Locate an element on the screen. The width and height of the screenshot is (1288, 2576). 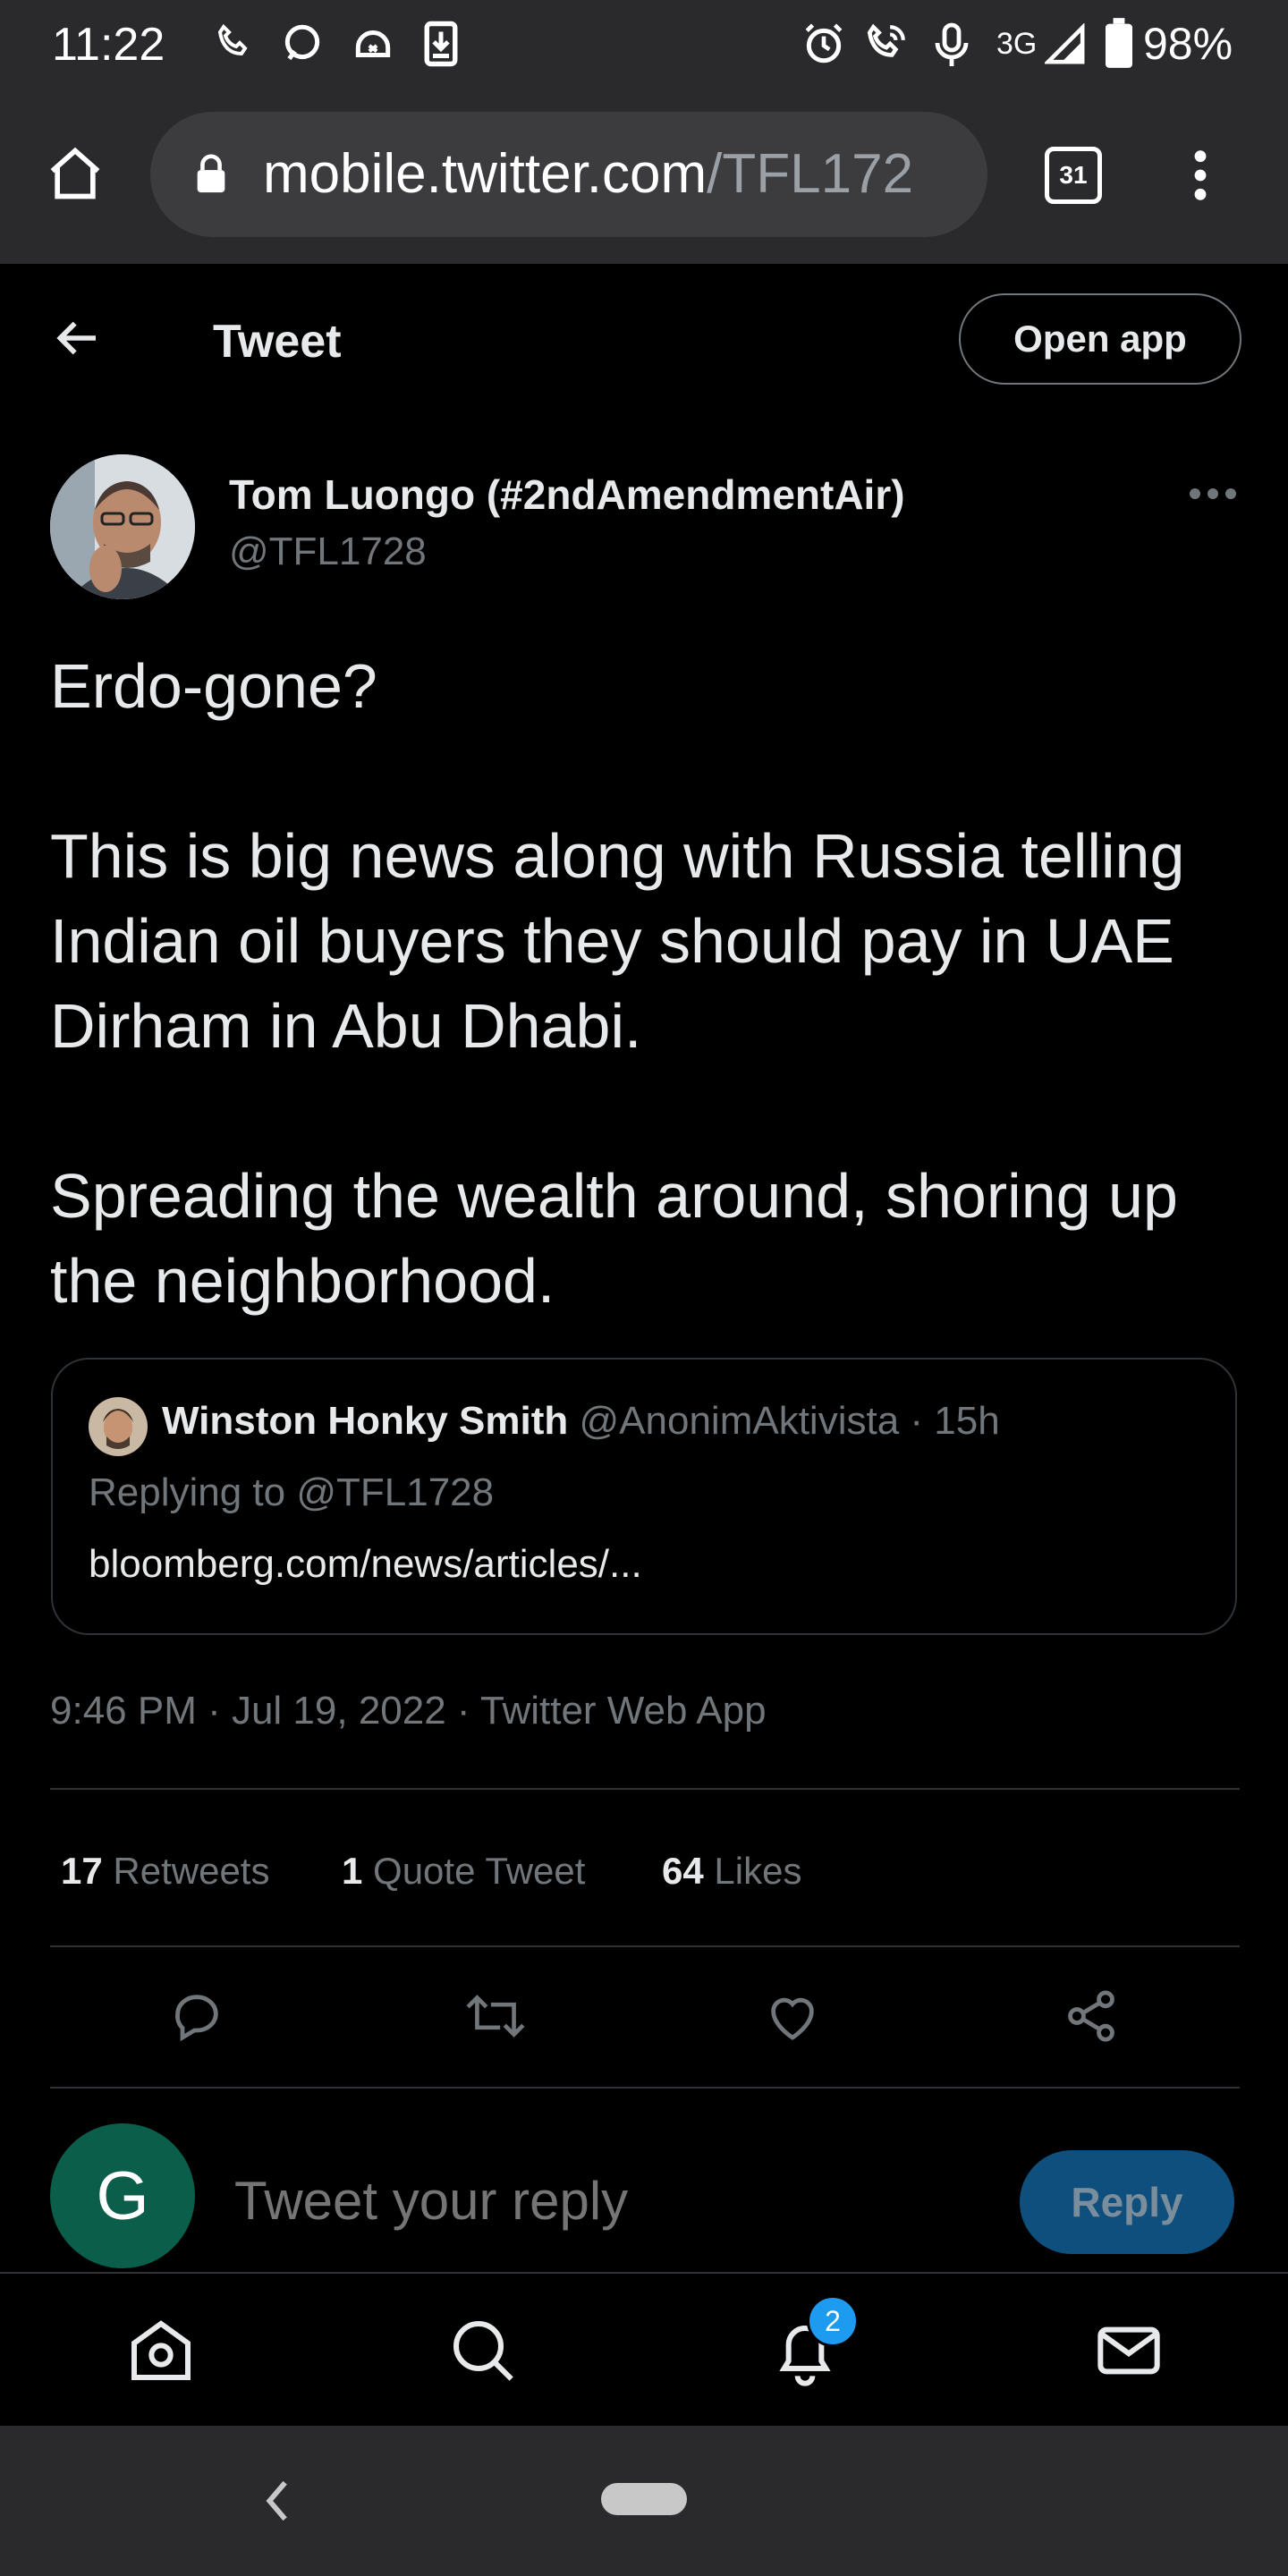
chat-bubble-icon is located at coordinates (302, 42).